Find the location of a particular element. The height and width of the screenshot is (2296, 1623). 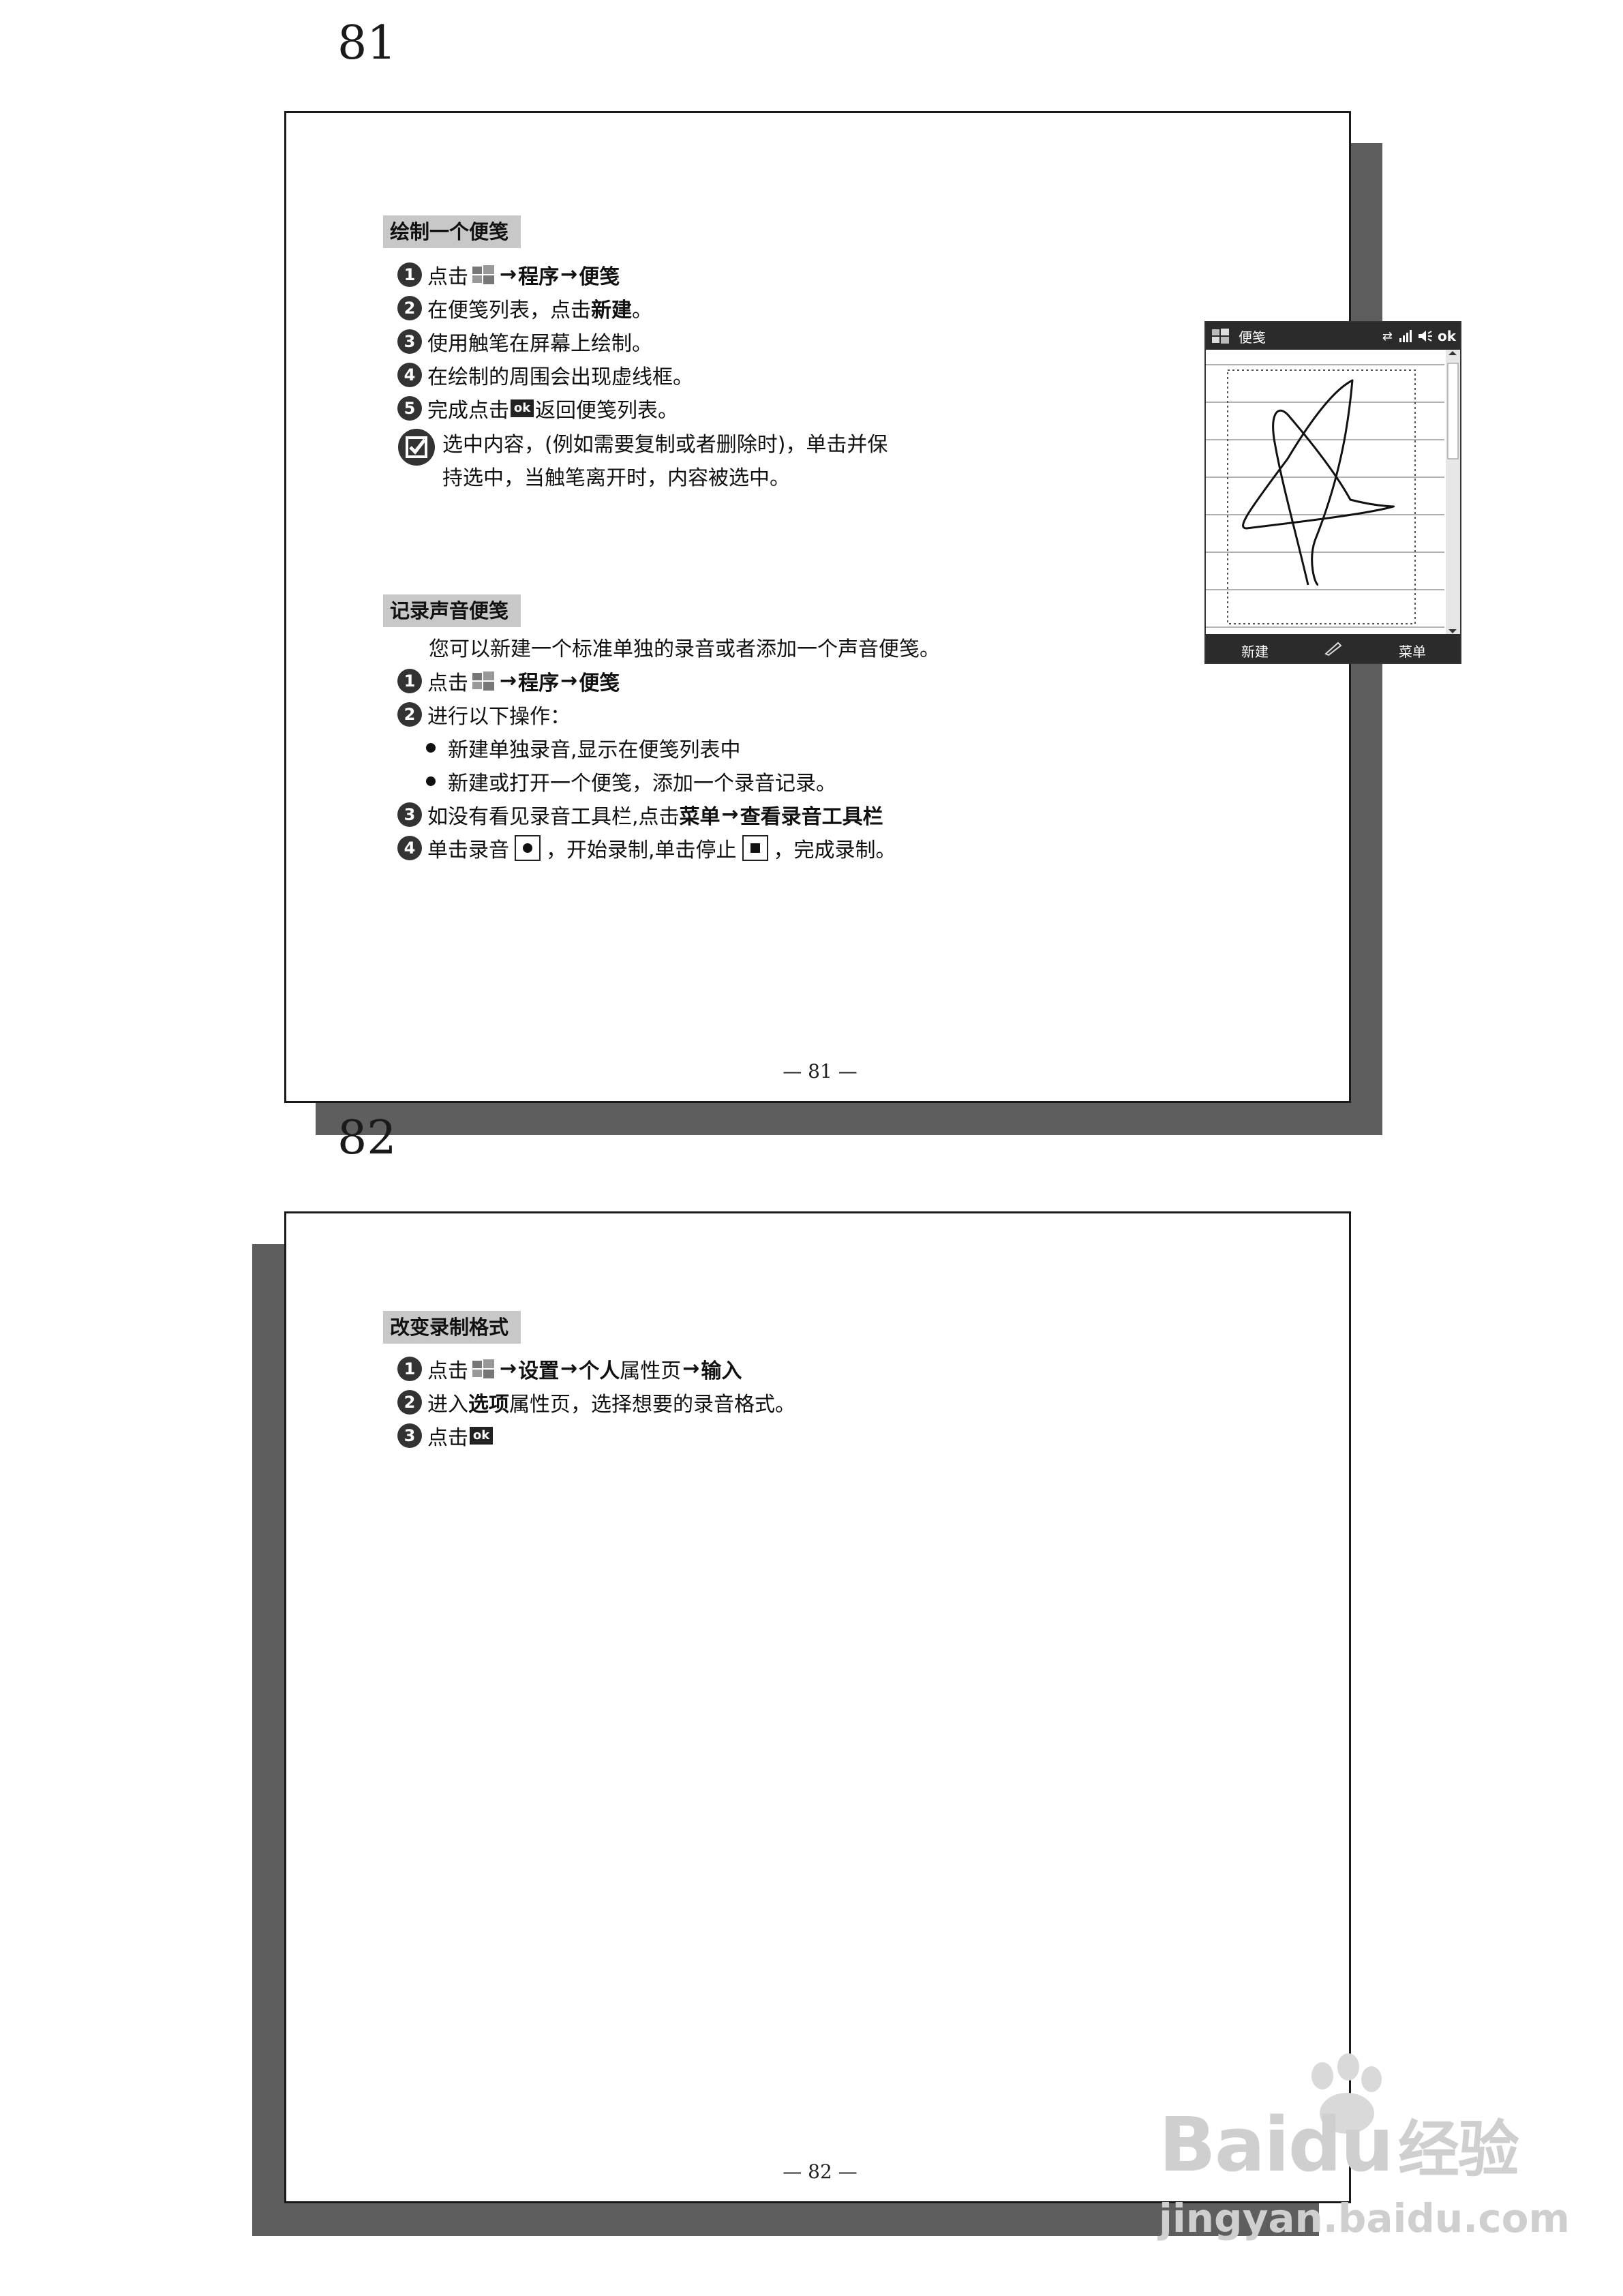

step-text: ，完成录制。 is located at coordinates (834, 850).